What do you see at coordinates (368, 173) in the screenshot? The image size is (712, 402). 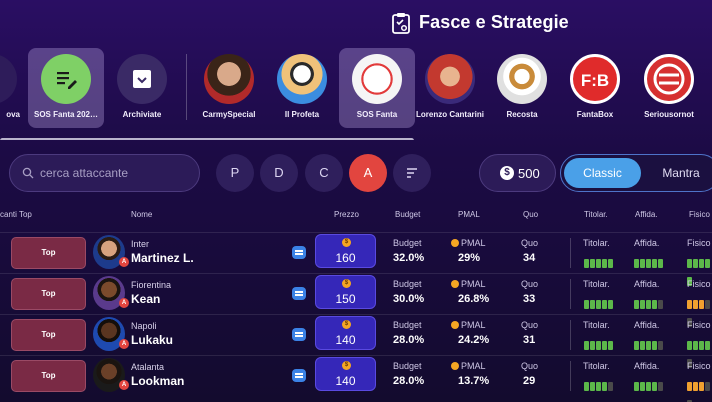 I see `role-filter-a: A` at bounding box center [368, 173].